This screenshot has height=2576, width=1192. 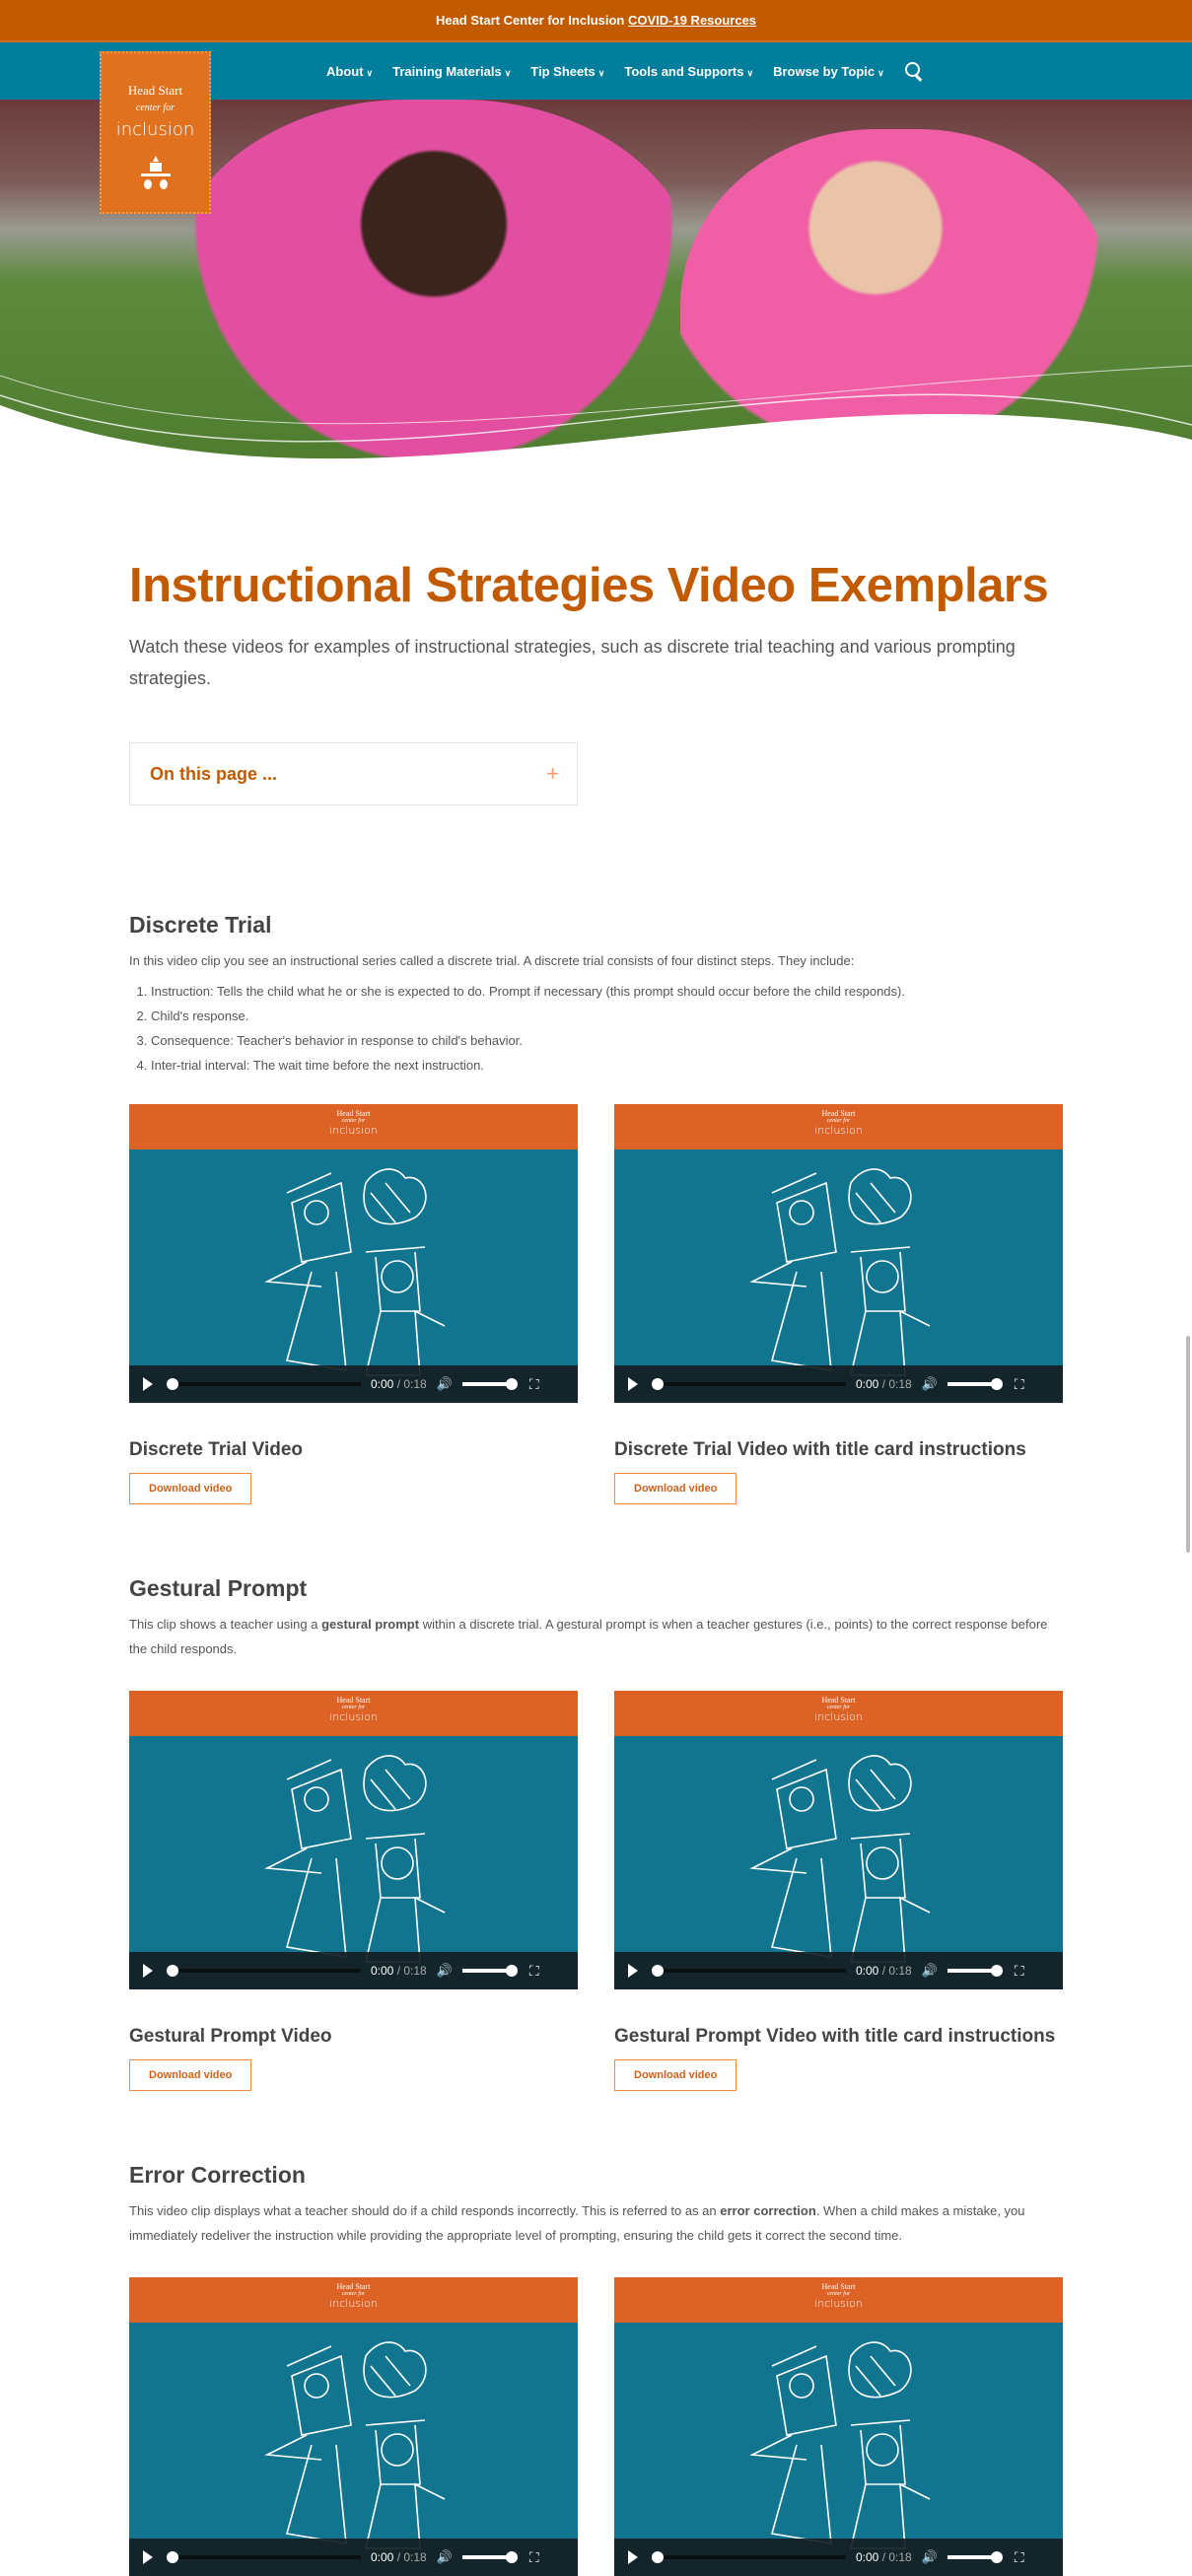 I want to click on nav-item-about: About ∨, so click(x=349, y=72).